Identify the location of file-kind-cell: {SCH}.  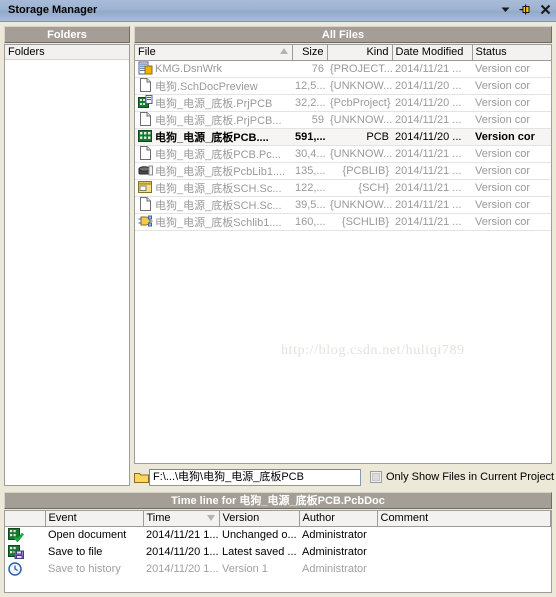
(359, 188).